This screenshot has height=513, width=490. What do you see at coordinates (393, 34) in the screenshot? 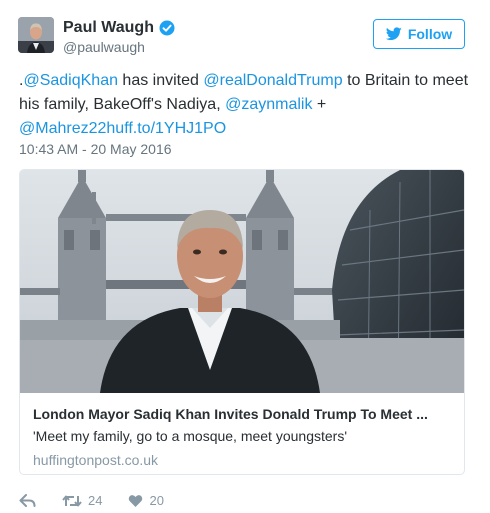
I see `twitter-bird-icon` at bounding box center [393, 34].